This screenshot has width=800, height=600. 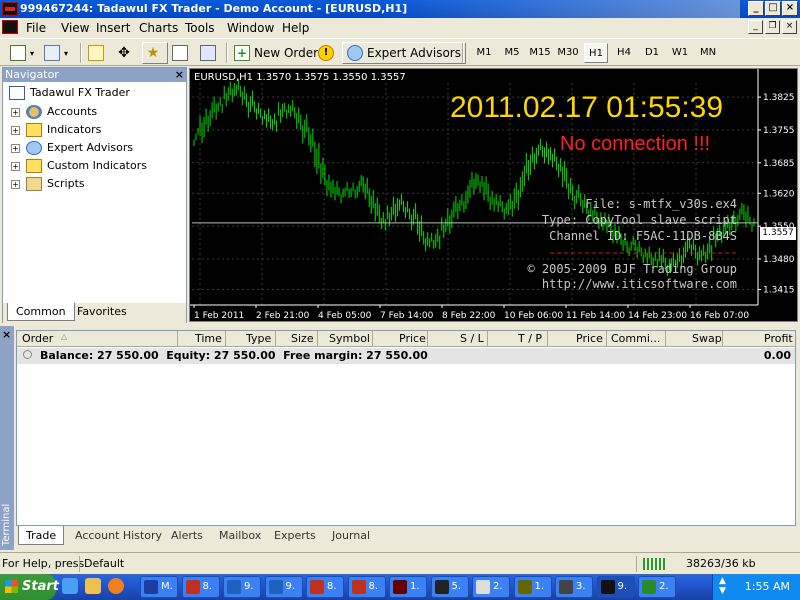 I want to click on col-stop-loss: S / L, so click(x=472, y=338).